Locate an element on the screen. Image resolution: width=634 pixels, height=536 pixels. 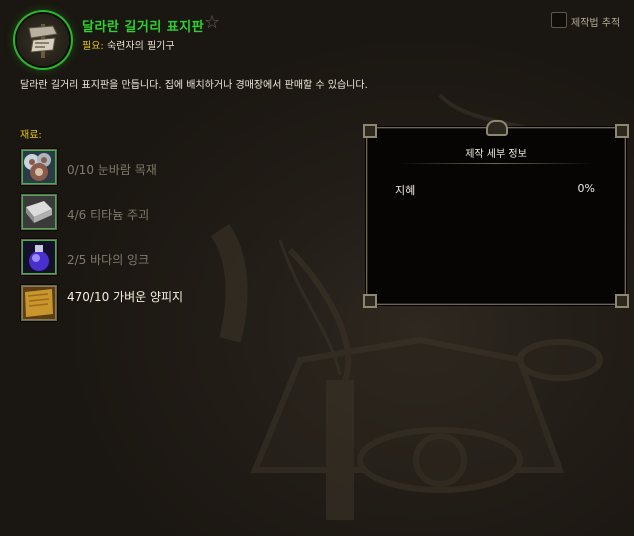
recipe-requirement: 필요: 숙련자의 필기구 is located at coordinates (128, 44).